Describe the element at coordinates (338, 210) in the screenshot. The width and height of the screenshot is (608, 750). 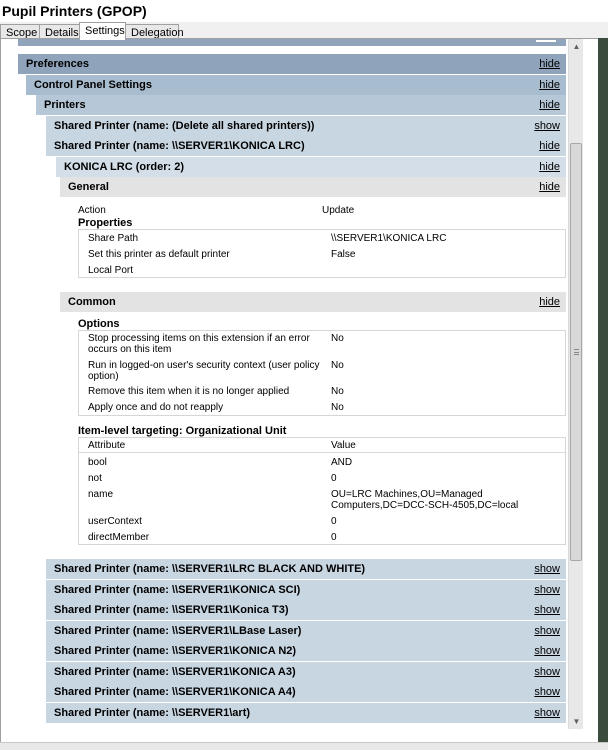
I see `action-value: Update` at that location.